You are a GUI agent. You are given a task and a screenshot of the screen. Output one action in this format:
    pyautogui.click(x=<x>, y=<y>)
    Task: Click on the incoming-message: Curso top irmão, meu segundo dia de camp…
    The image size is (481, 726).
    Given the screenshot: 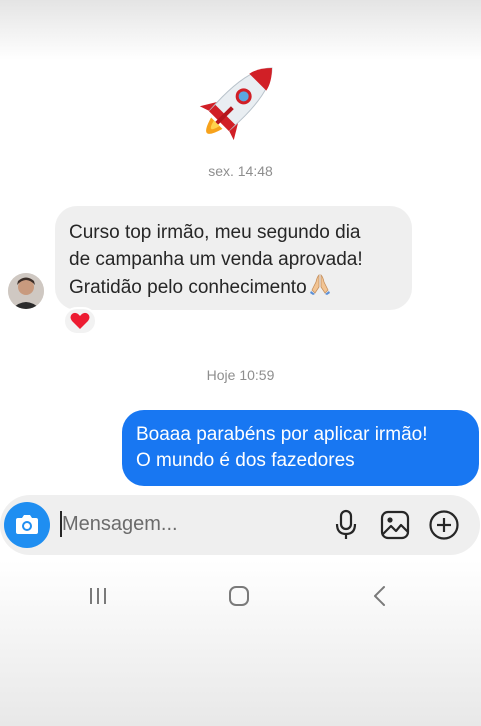 What is the action you would take?
    pyautogui.click(x=233, y=258)
    